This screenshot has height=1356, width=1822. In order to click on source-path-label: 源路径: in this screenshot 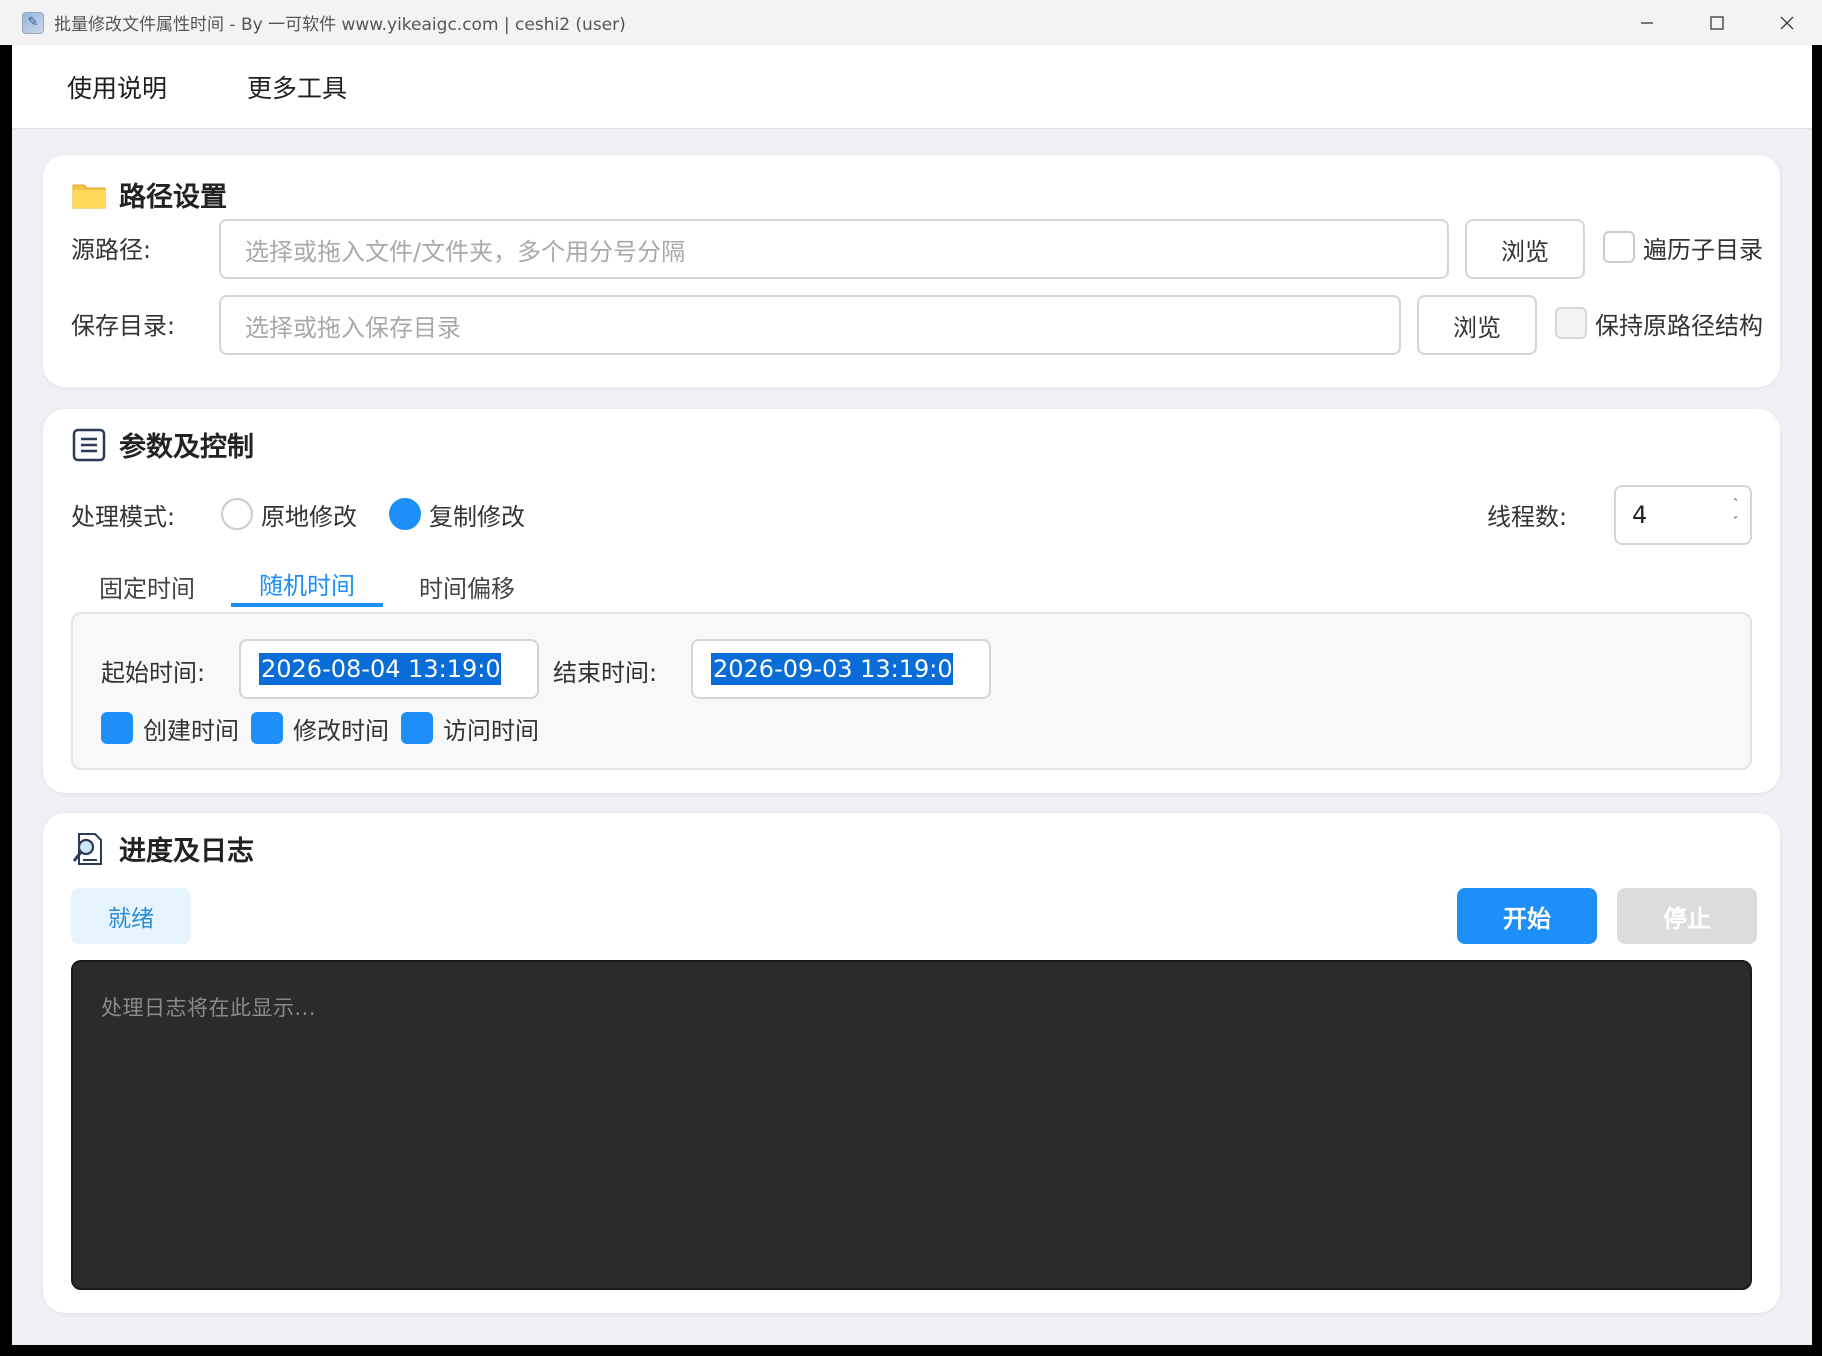, I will do `click(111, 250)`.